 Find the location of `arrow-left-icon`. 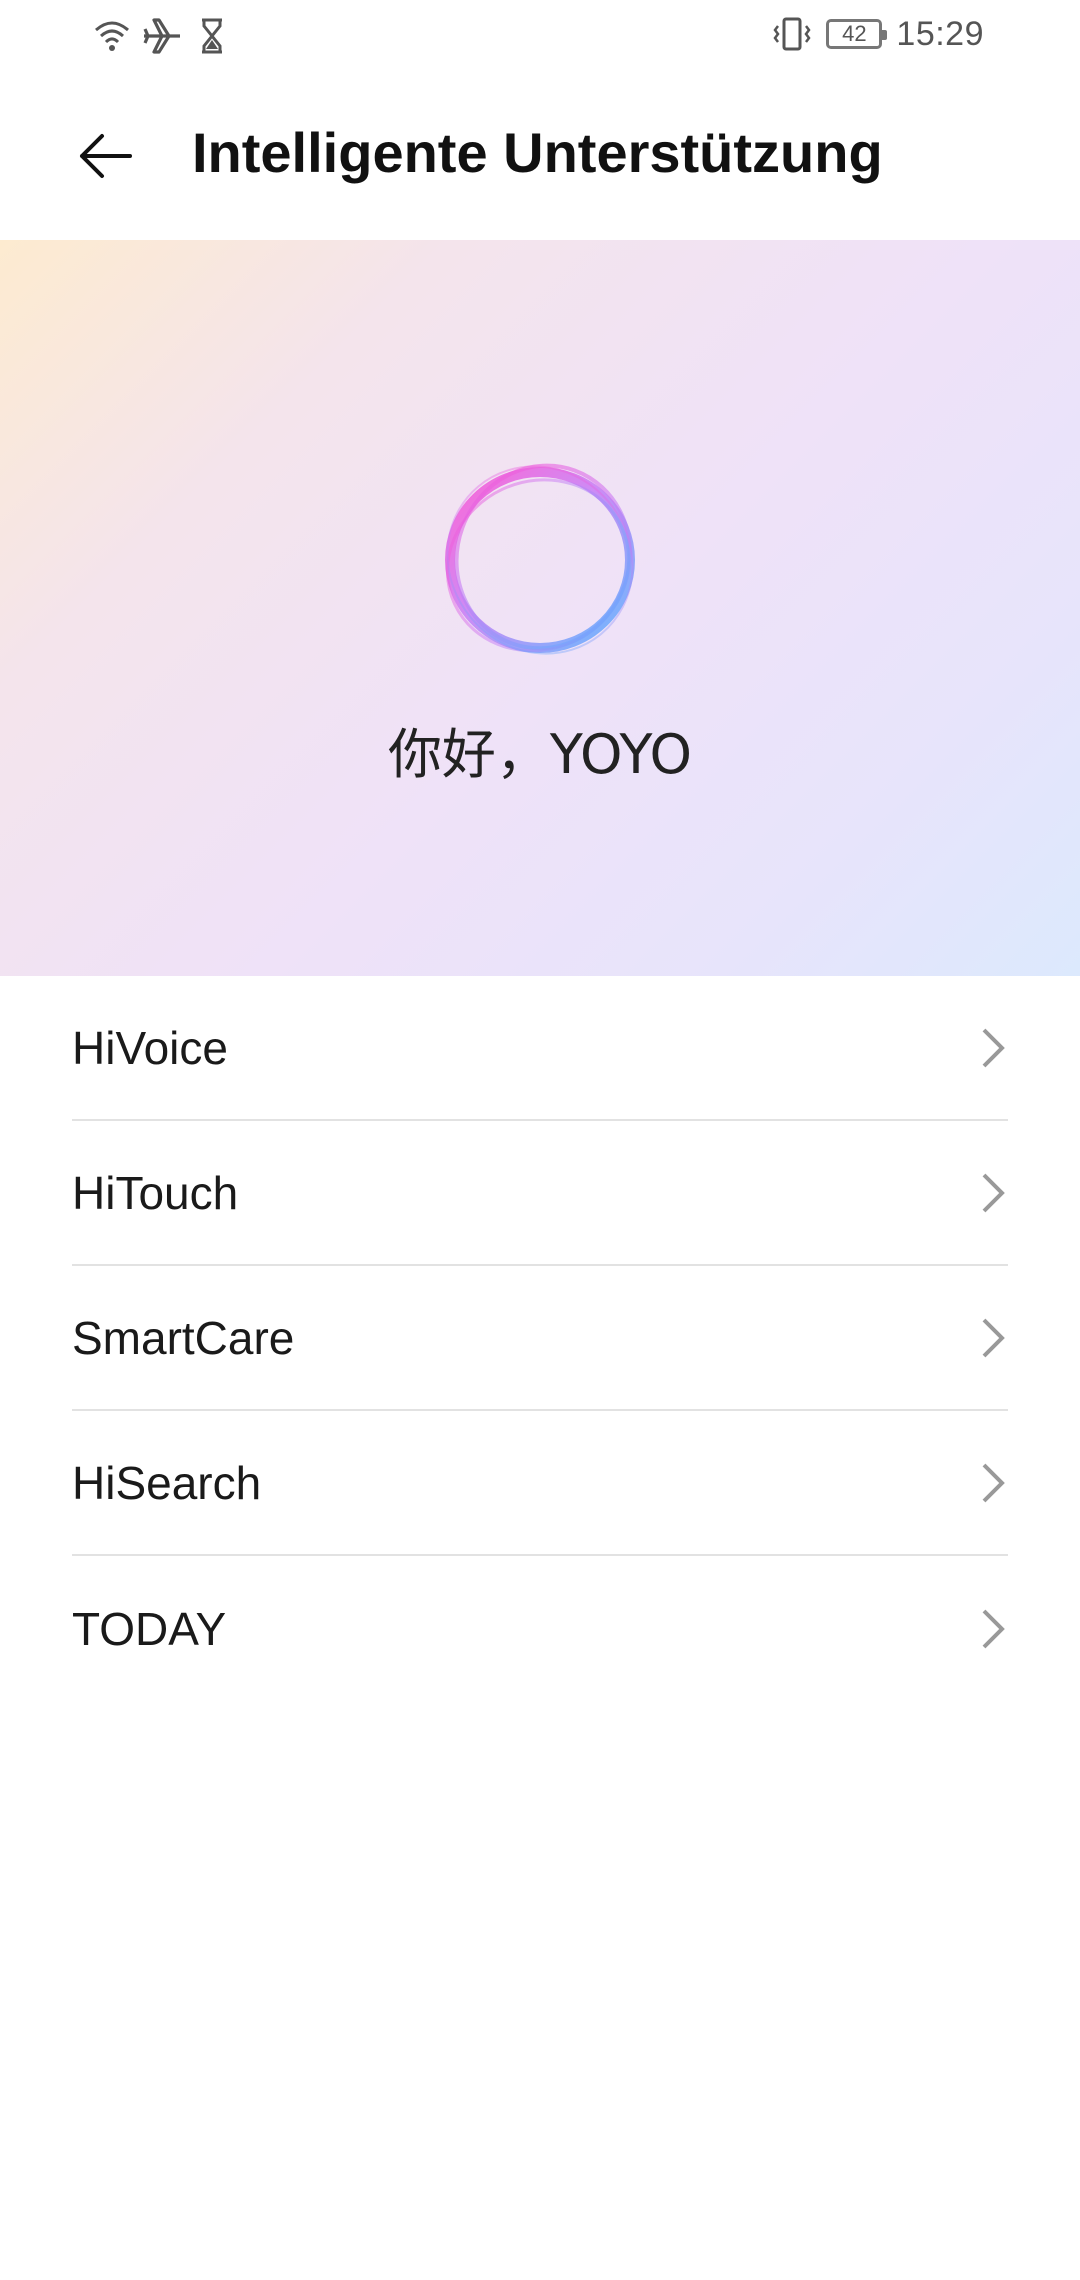

arrow-left-icon is located at coordinates (106, 156).